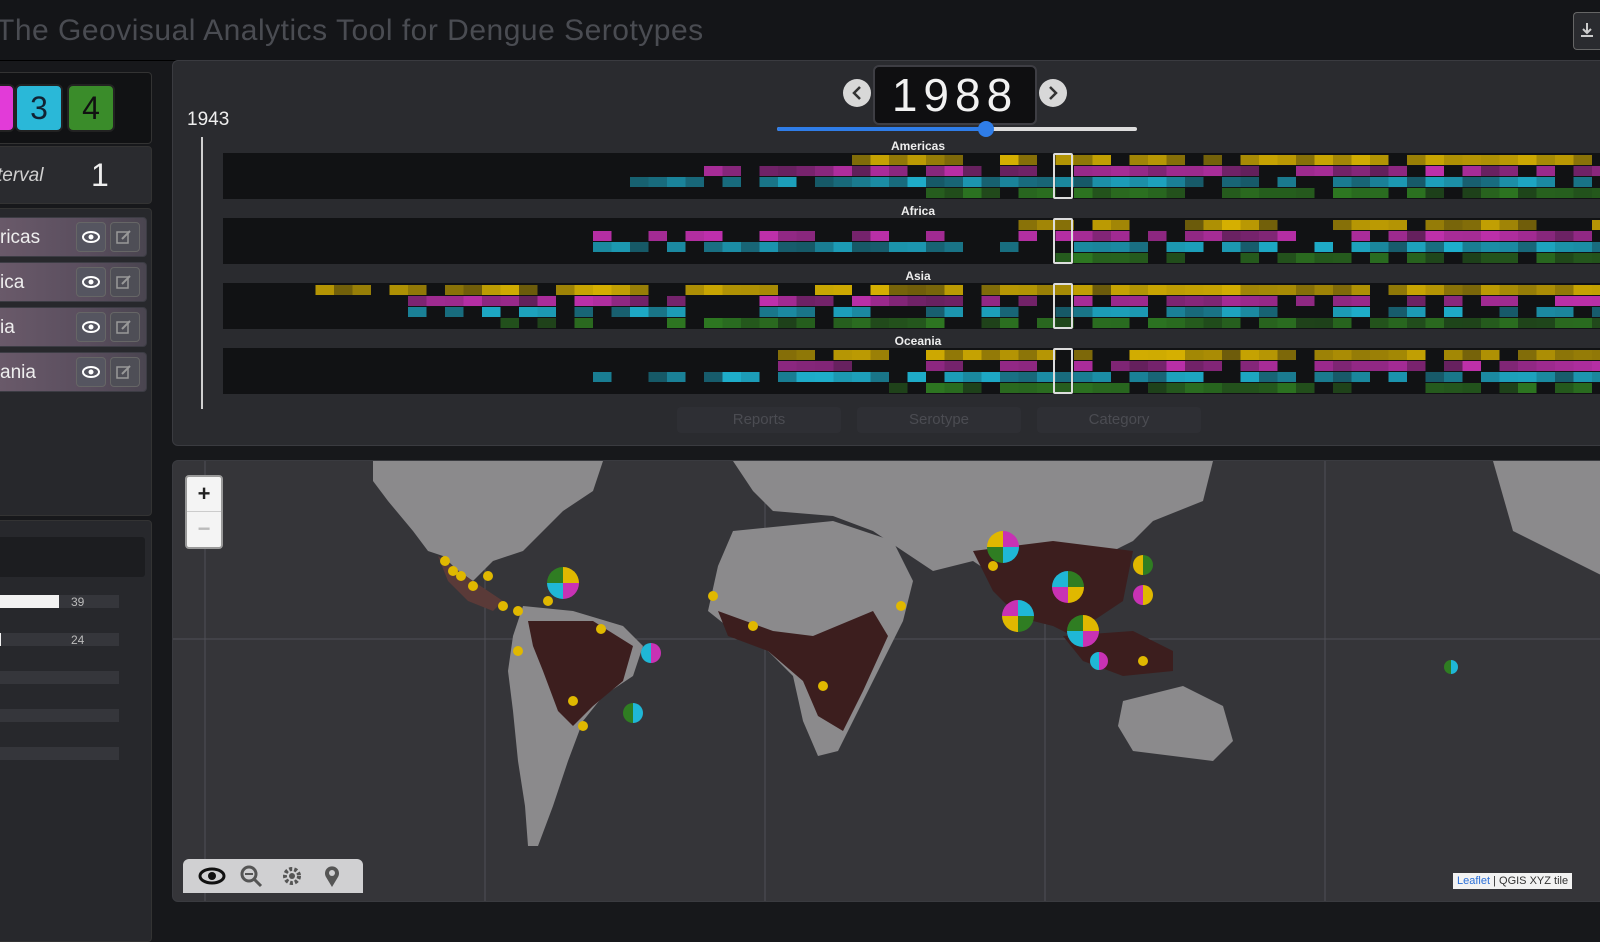  What do you see at coordinates (1053, 93) in the screenshot?
I see `next-year-button` at bounding box center [1053, 93].